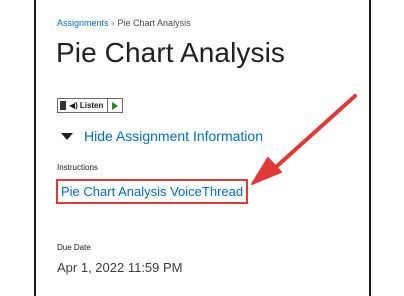 Image resolution: width=404 pixels, height=296 pixels. What do you see at coordinates (67, 136) in the screenshot?
I see `caret-down-icon` at bounding box center [67, 136].